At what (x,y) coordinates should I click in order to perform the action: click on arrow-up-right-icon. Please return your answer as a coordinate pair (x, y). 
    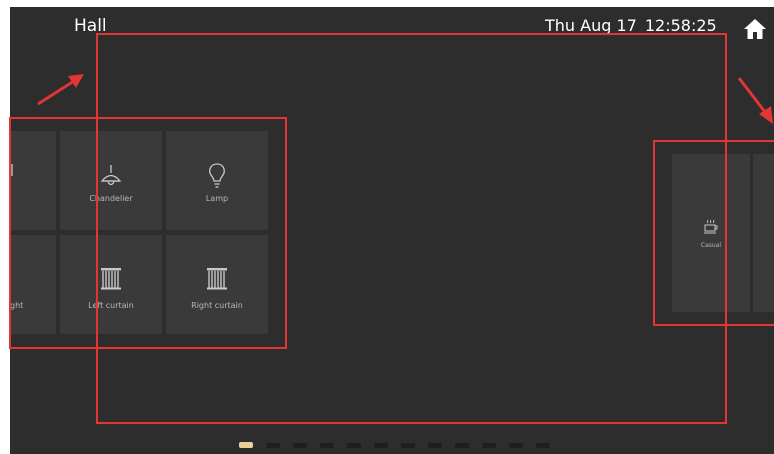
    Looking at the image, I should click on (60, 90).